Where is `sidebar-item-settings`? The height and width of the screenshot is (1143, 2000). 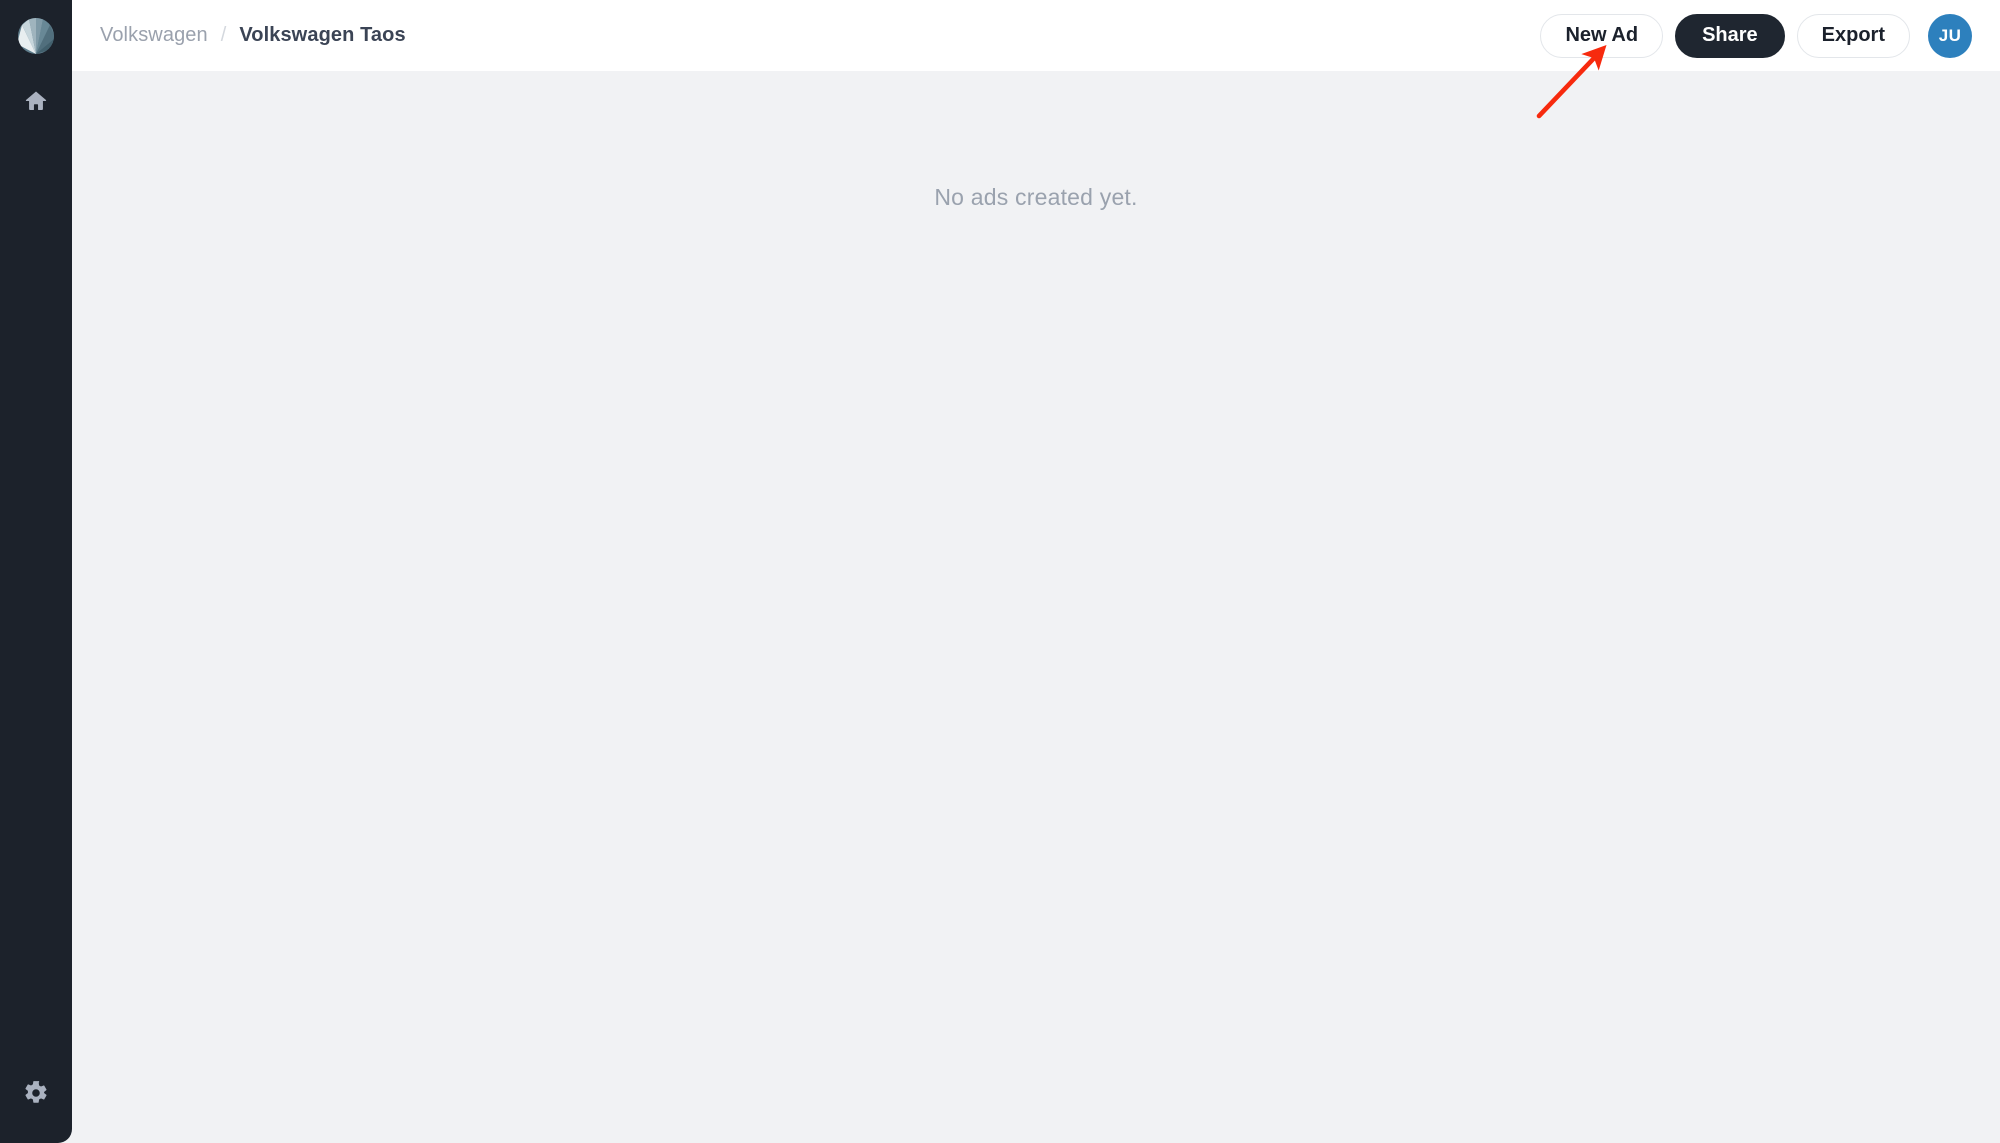 sidebar-item-settings is located at coordinates (36, 1095).